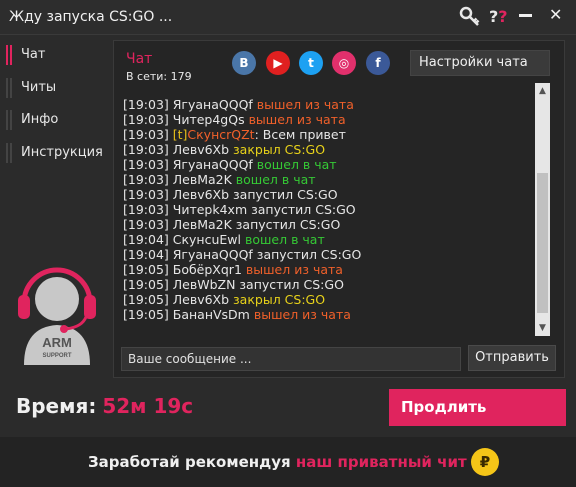 The width and height of the screenshot is (576, 487). What do you see at coordinates (139, 59) in the screenshot?
I see `chat-title: Чат` at bounding box center [139, 59].